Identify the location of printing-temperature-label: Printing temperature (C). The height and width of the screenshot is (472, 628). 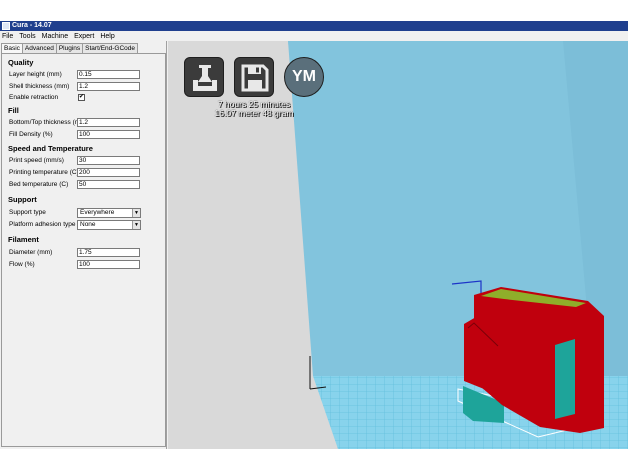
(44, 172).